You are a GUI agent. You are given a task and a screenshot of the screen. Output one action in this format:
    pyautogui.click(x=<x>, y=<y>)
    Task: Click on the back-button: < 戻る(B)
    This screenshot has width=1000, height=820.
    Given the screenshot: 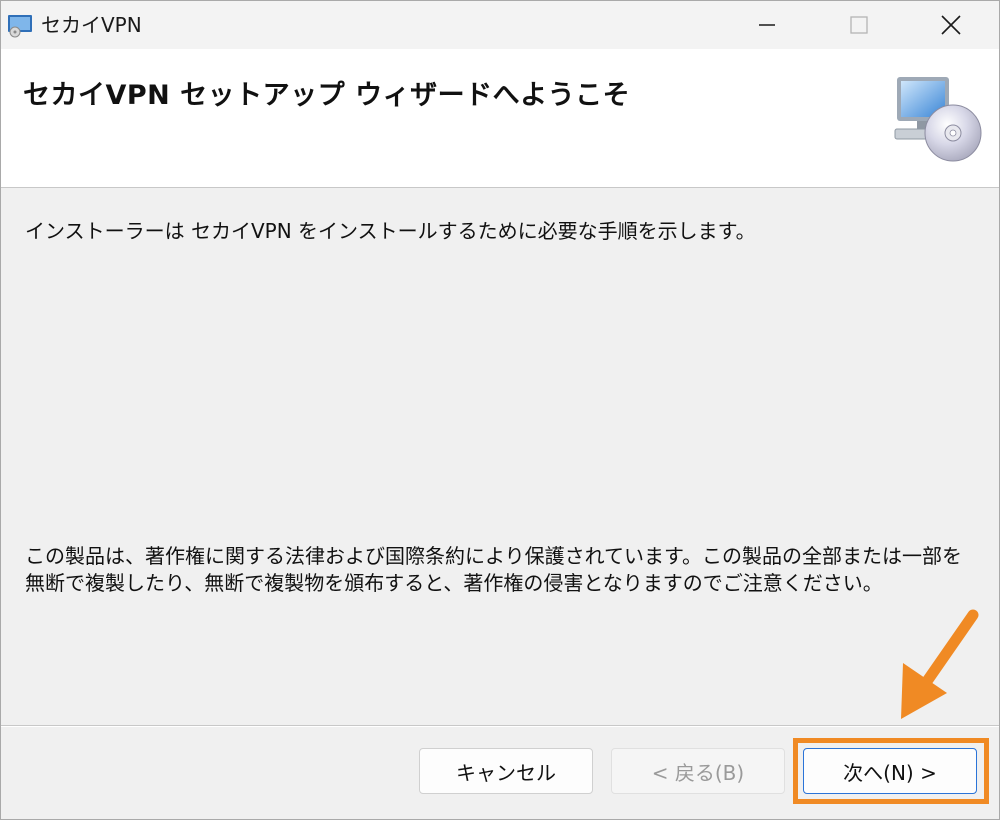 What is the action you would take?
    pyautogui.click(x=698, y=771)
    